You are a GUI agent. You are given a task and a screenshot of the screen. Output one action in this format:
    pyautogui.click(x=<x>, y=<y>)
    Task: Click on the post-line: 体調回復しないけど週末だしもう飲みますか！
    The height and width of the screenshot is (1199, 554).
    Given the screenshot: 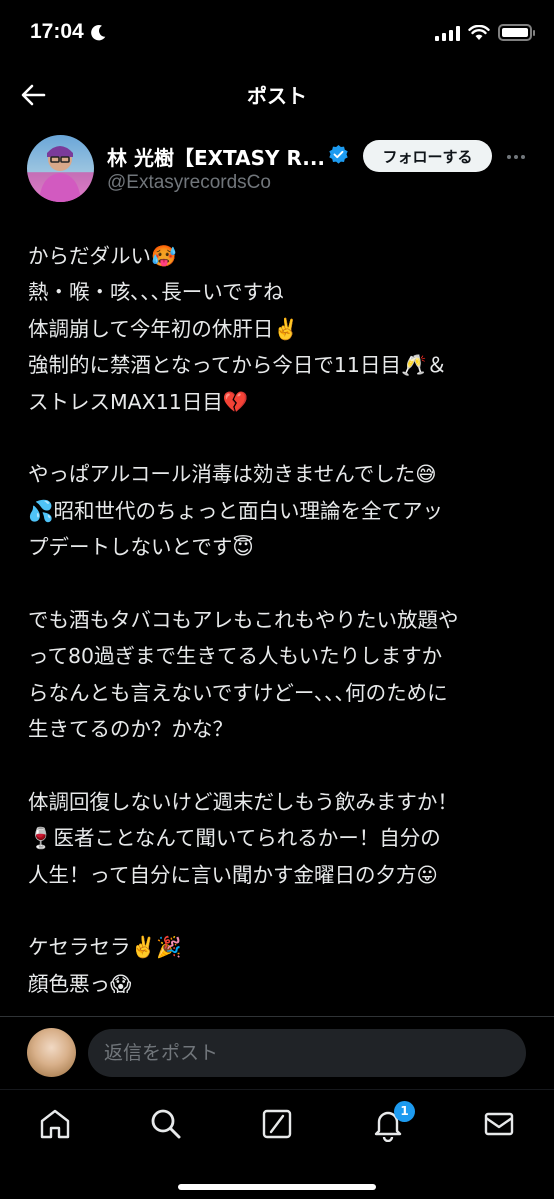 What is the action you would take?
    pyautogui.click(x=243, y=801)
    